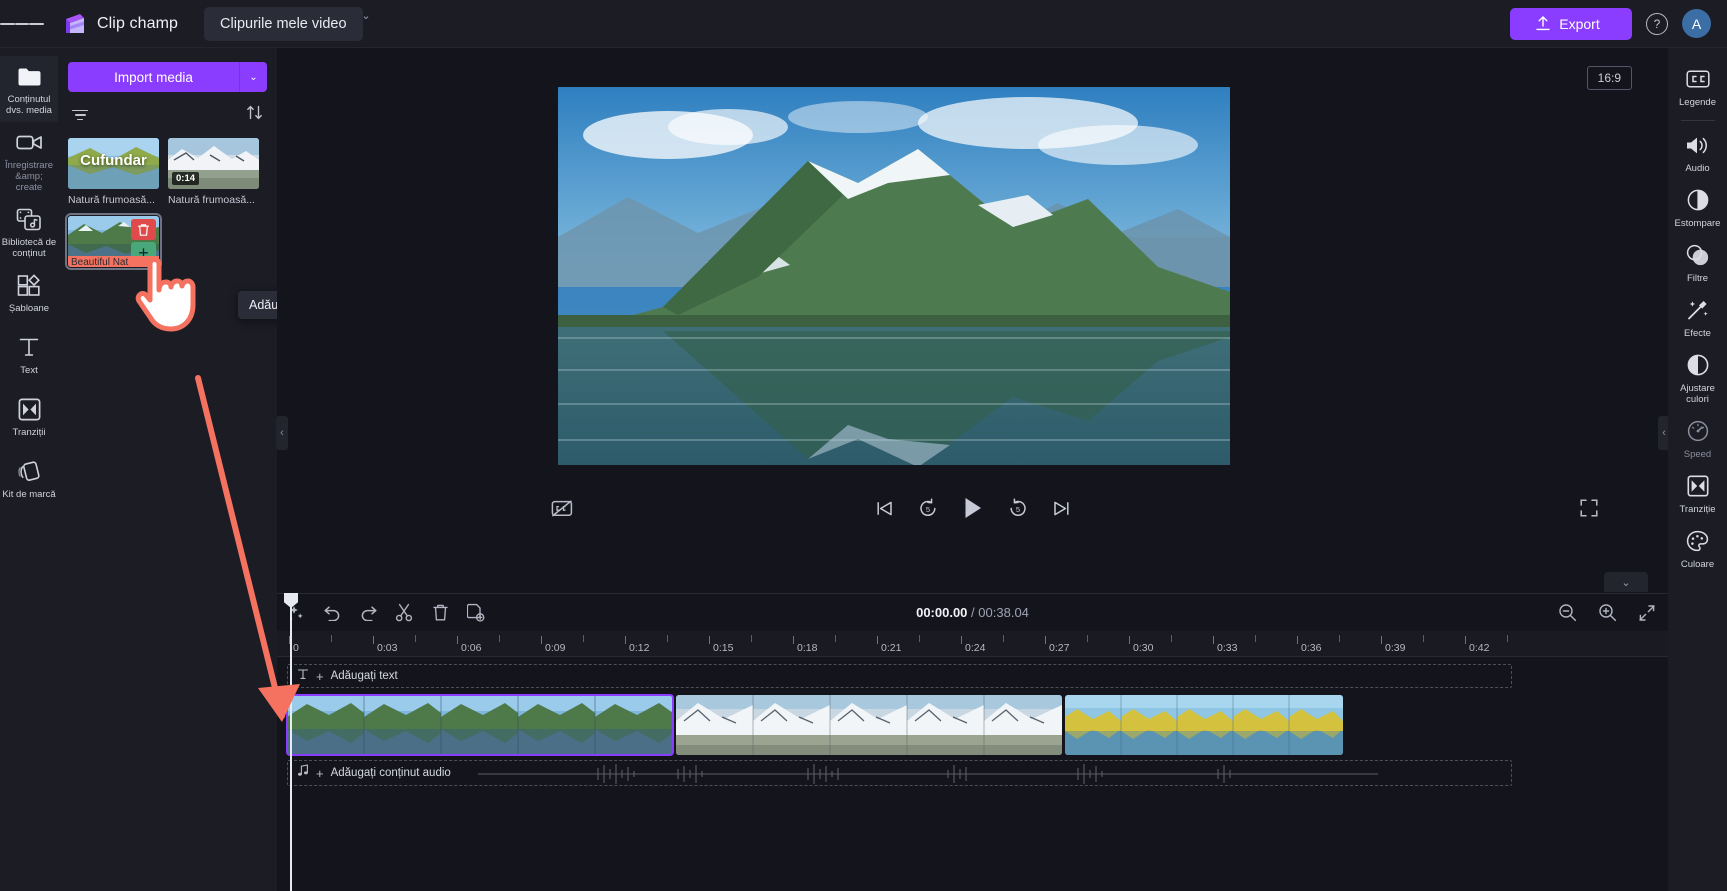  Describe the element at coordinates (213, 163) in the screenshot. I see `media-thumbnail: 0:14` at that location.